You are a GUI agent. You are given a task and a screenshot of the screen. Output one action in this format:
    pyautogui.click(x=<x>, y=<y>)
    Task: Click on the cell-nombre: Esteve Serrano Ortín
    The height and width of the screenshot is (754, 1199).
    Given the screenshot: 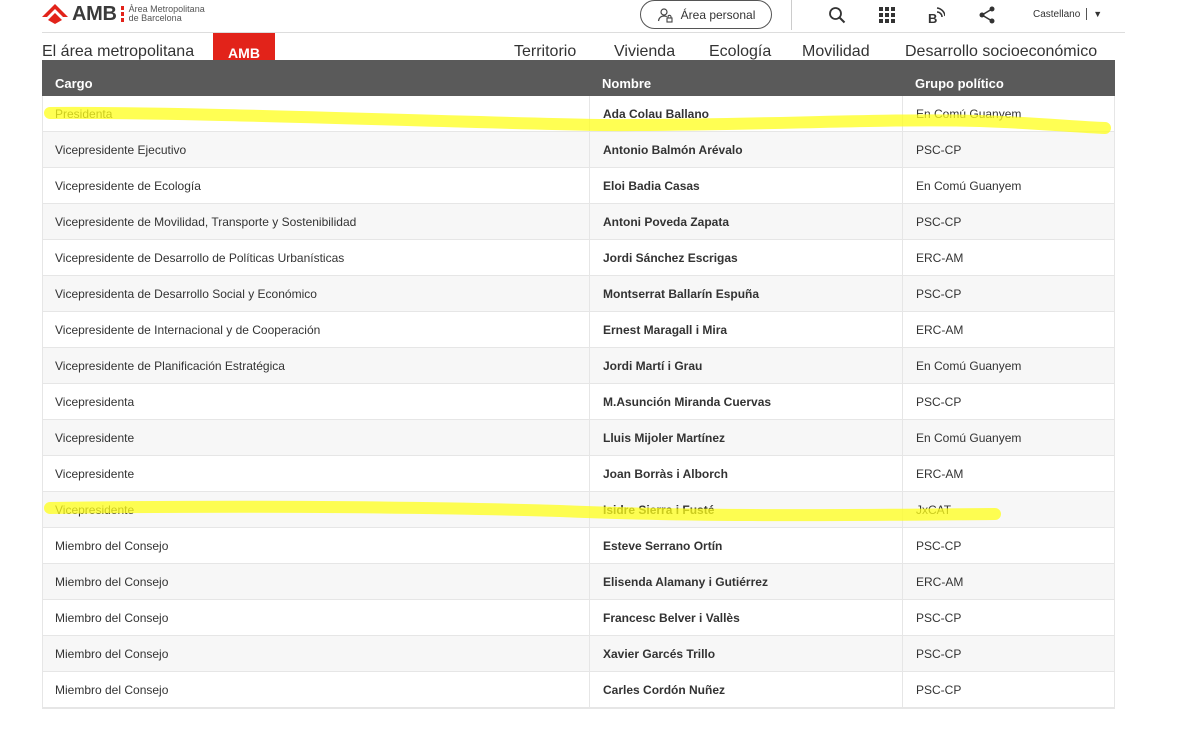 What is the action you would take?
    pyautogui.click(x=745, y=545)
    